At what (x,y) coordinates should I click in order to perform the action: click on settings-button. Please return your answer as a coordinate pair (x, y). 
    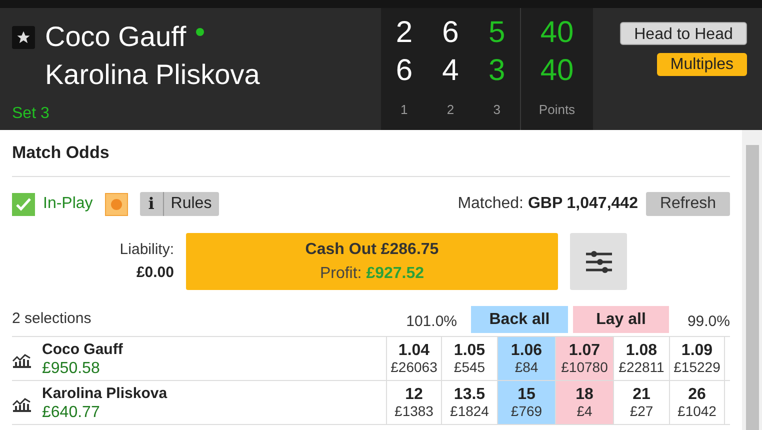
    Looking at the image, I should click on (598, 261).